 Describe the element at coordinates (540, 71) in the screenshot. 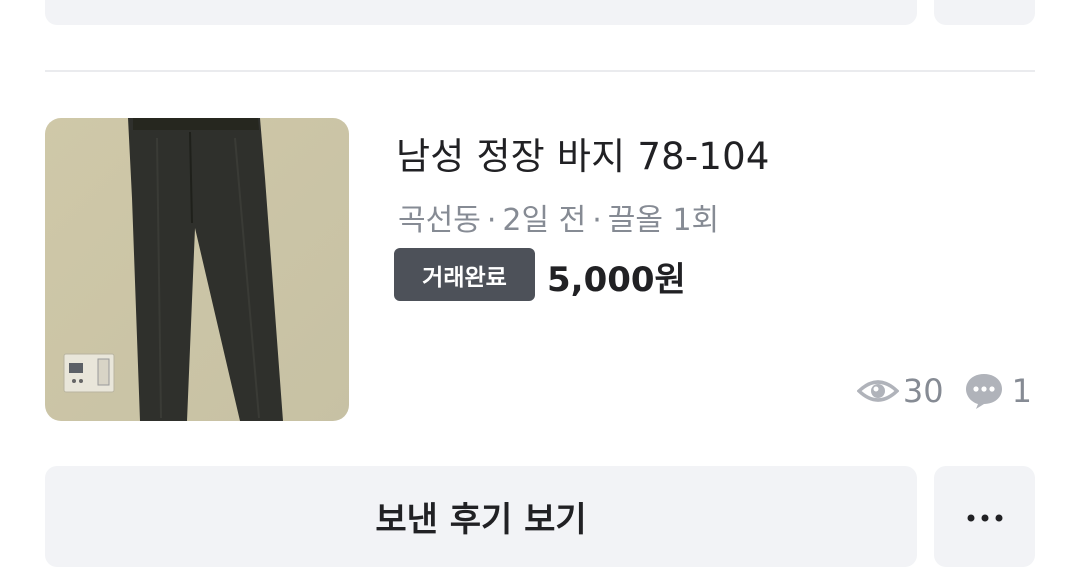

I see `divider` at that location.